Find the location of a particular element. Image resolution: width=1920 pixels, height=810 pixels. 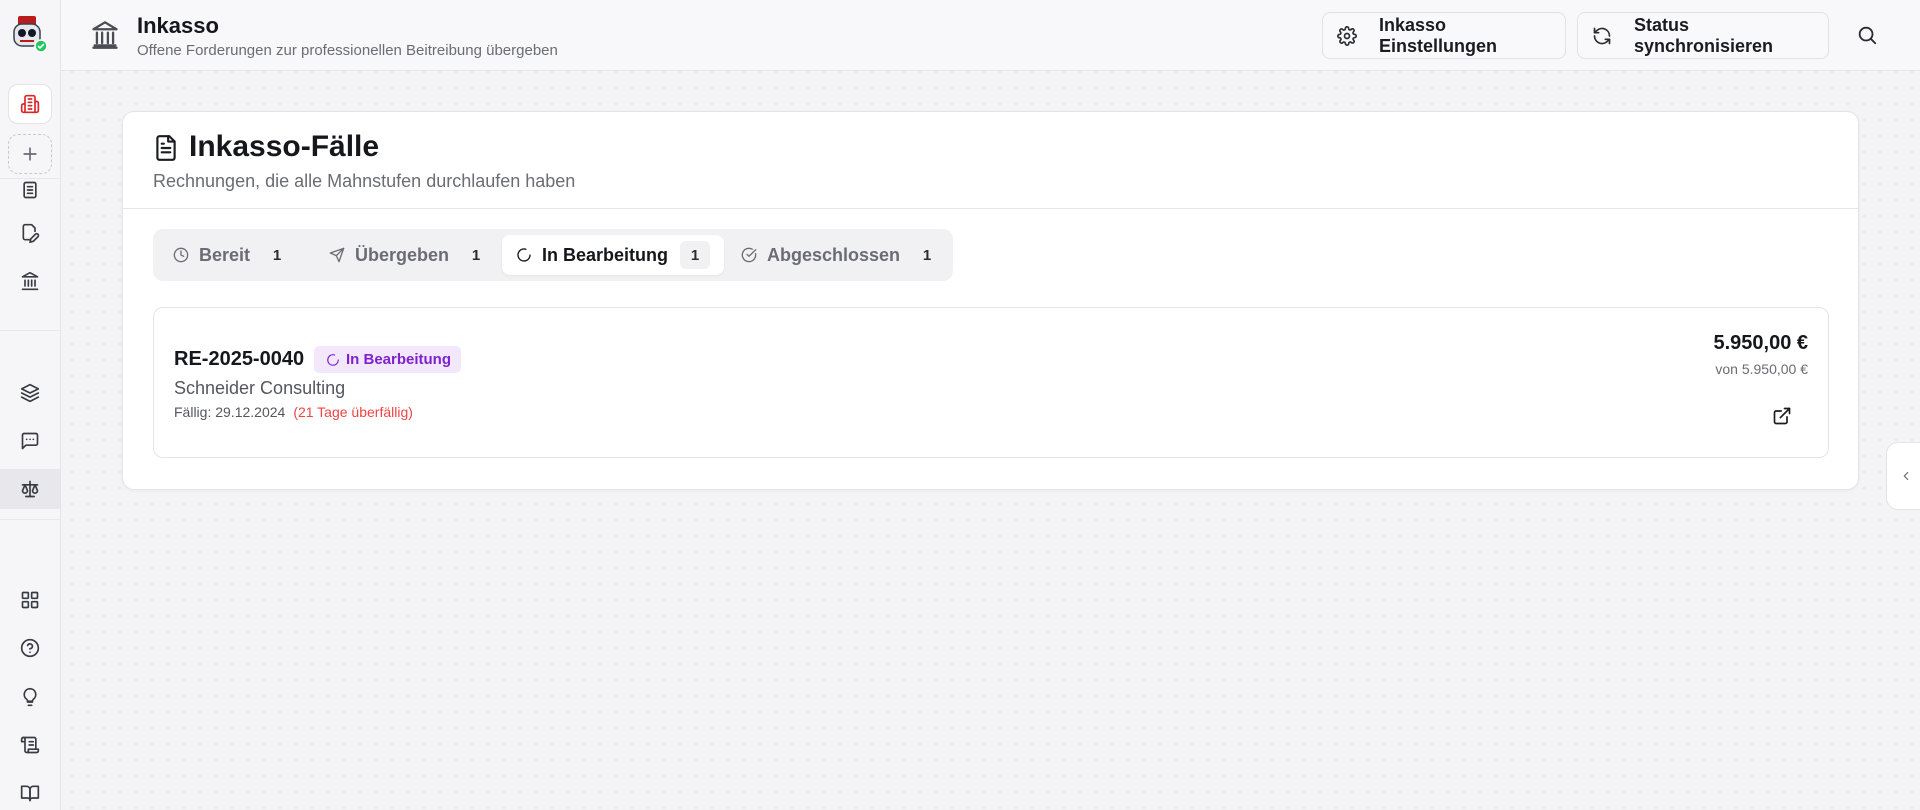

app-logo is located at coordinates (30, 34).